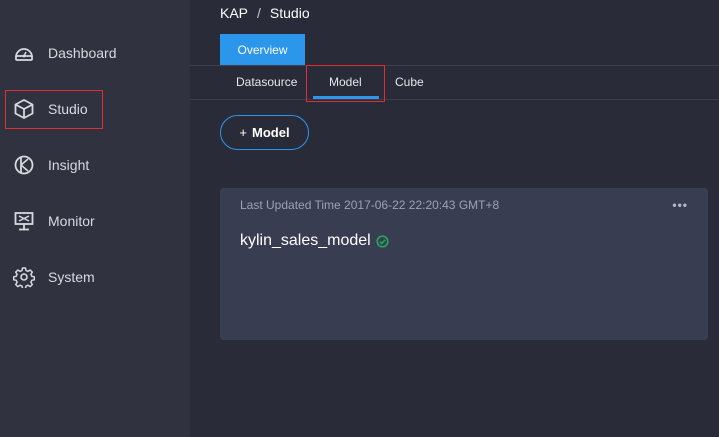 Image resolution: width=719 pixels, height=437 pixels. What do you see at coordinates (234, 13) in the screenshot?
I see `breadcrumb-root: KAP` at bounding box center [234, 13].